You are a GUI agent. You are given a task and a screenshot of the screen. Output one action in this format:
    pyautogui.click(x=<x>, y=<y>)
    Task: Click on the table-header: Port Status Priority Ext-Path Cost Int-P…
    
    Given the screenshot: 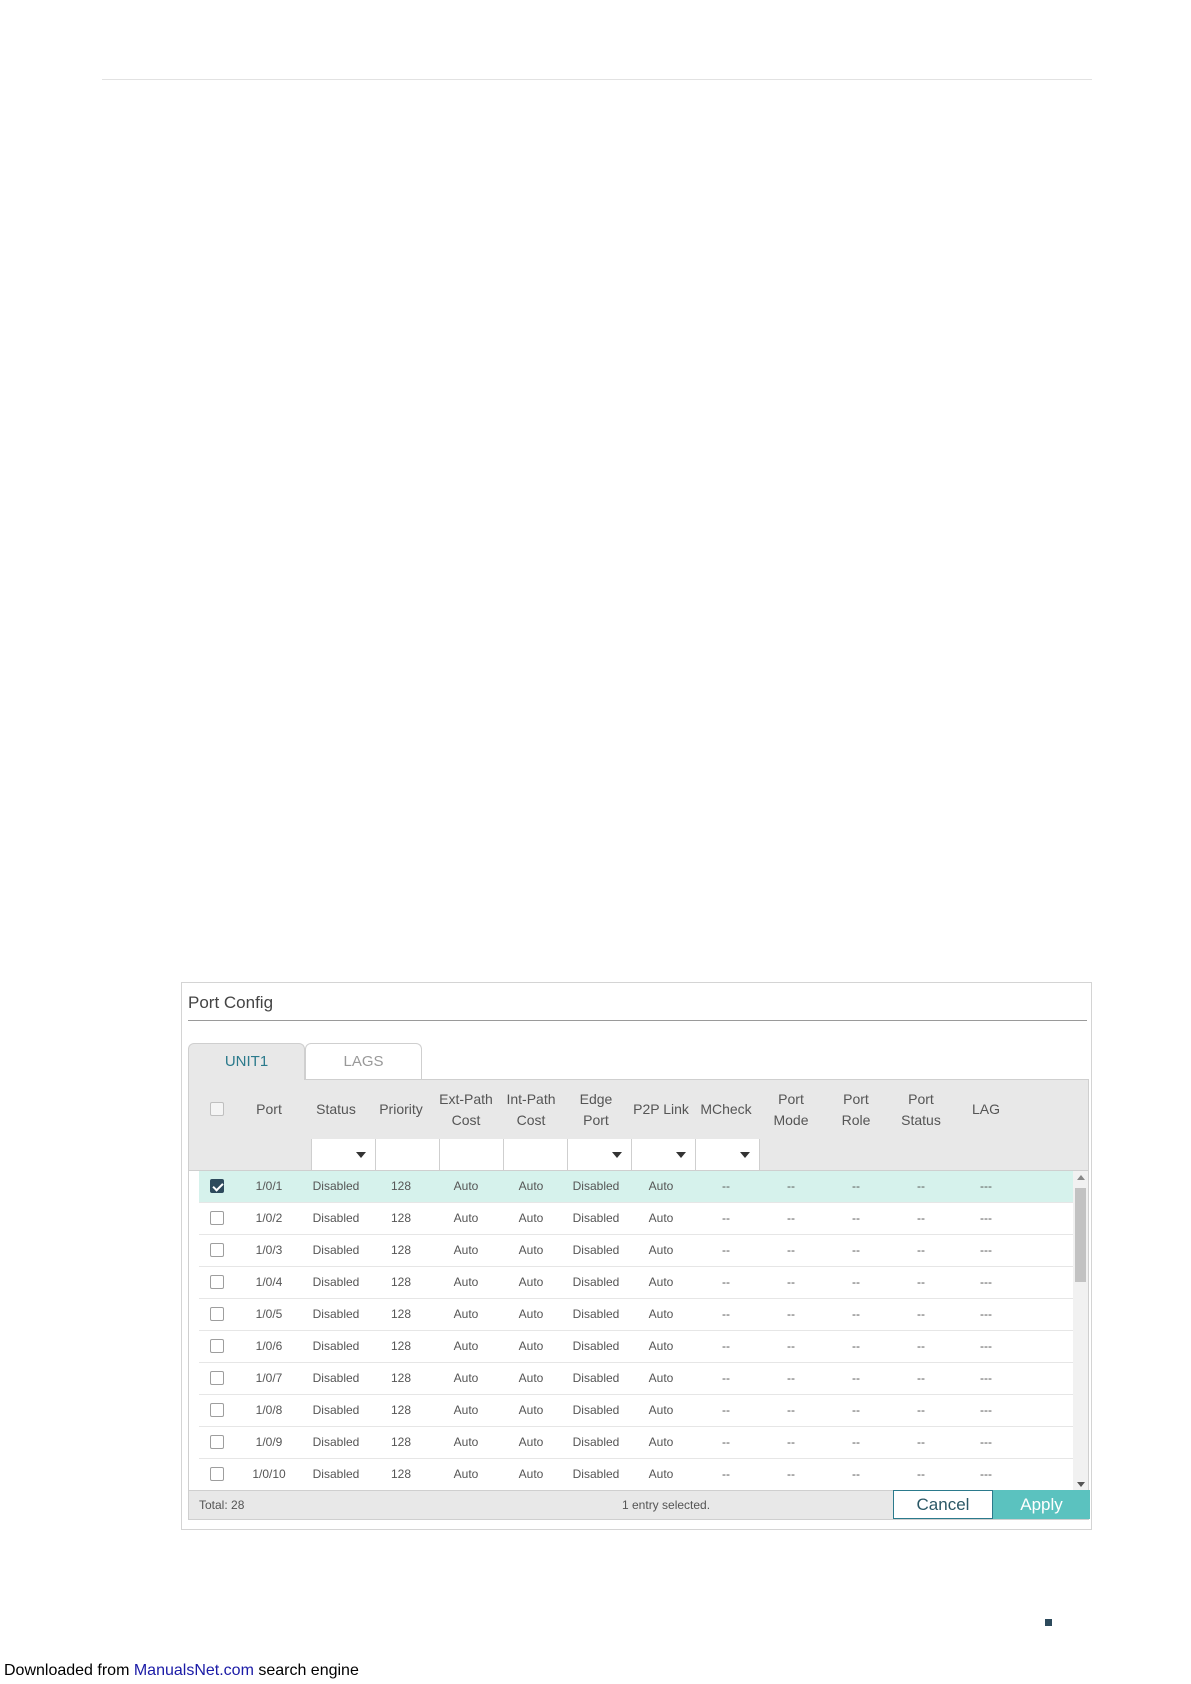 What is the action you would take?
    pyautogui.click(x=638, y=1110)
    